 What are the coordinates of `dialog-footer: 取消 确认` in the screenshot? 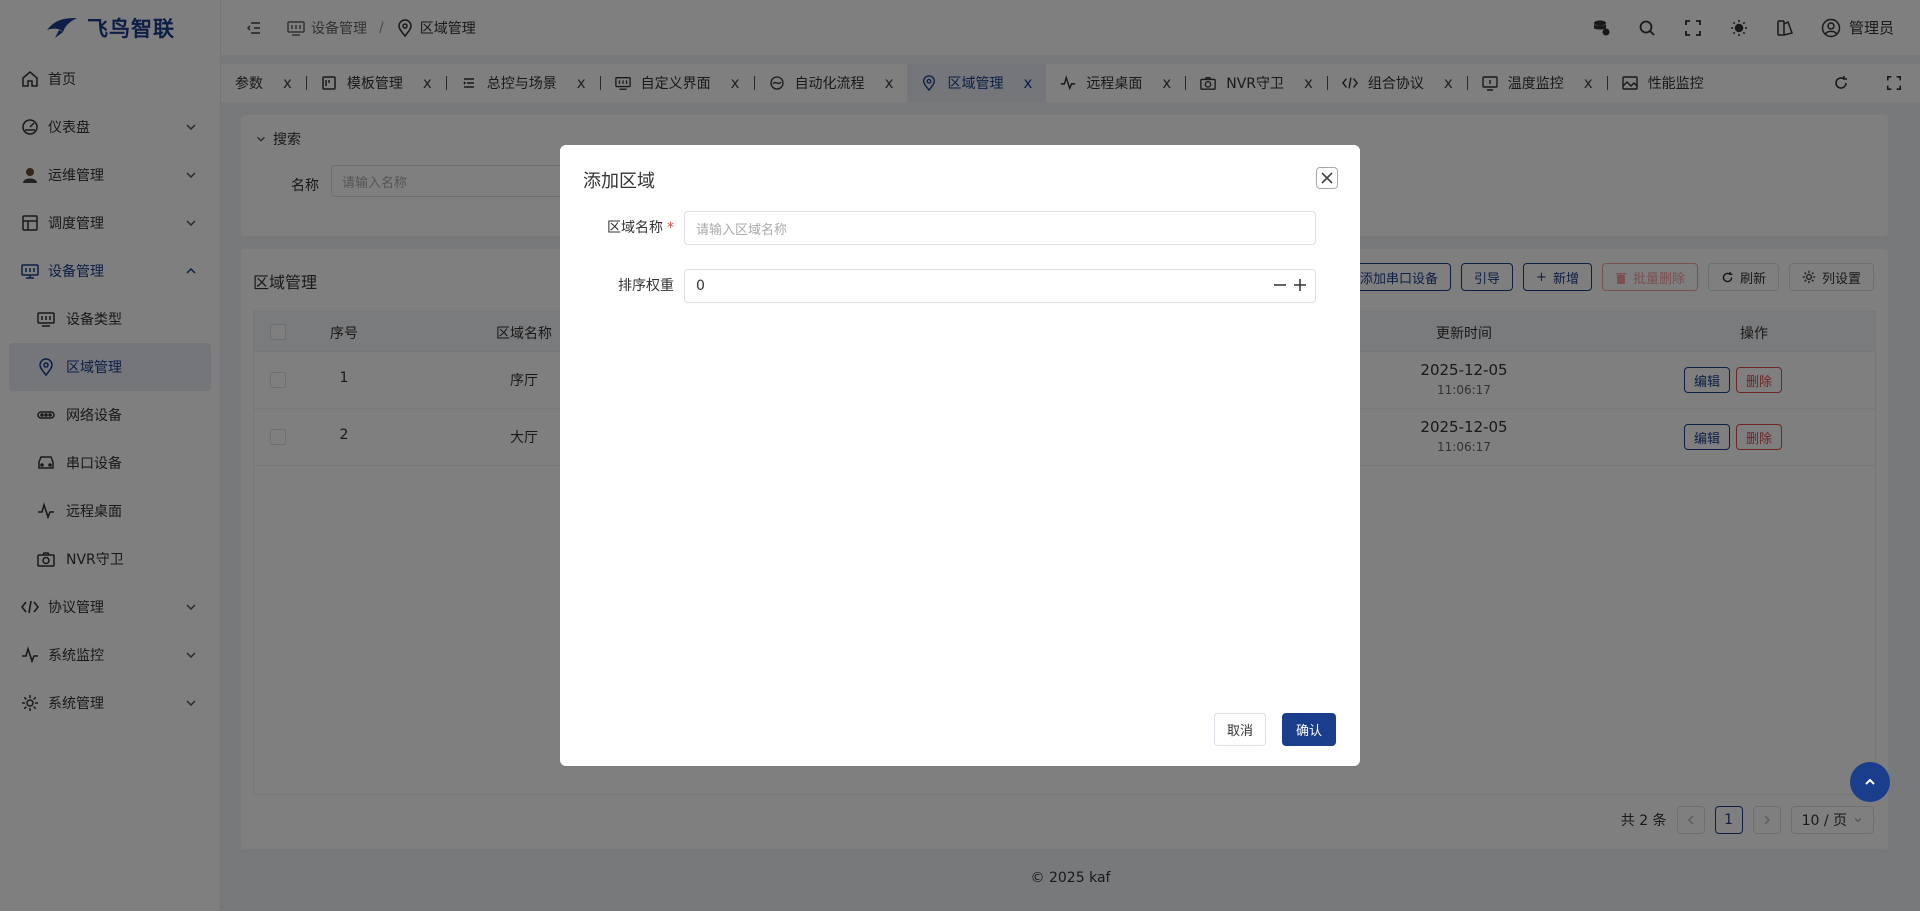 It's located at (1274, 729).